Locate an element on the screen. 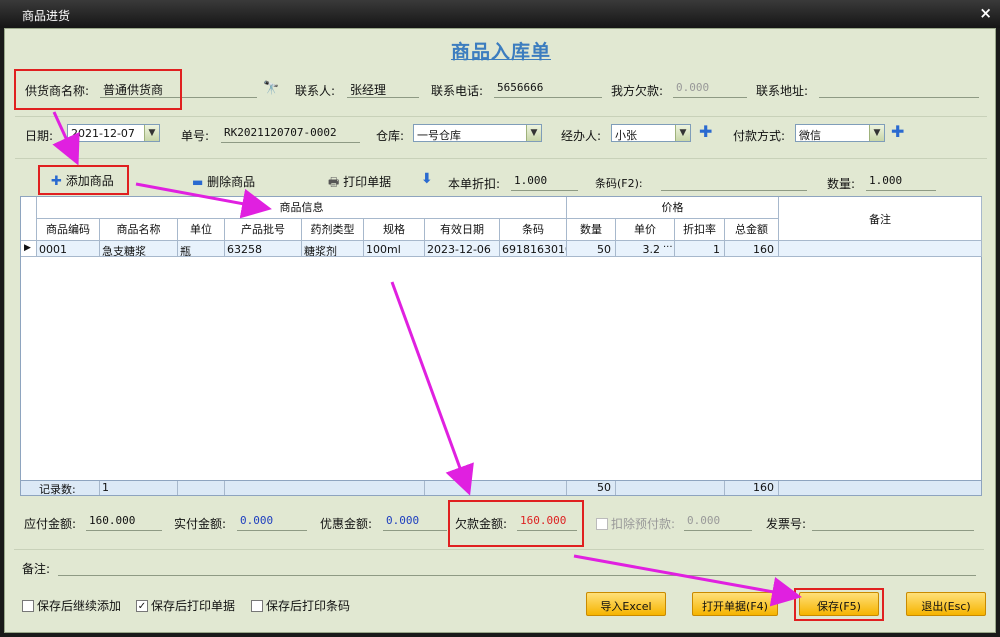 This screenshot has height=637, width=1000. arrow-to-product-info is located at coordinates (203, 200).